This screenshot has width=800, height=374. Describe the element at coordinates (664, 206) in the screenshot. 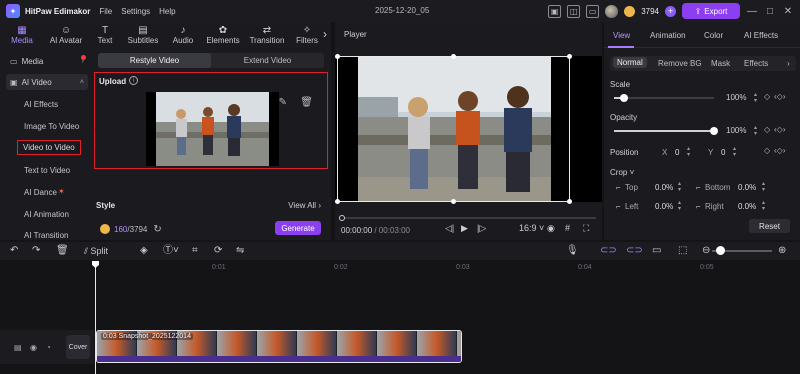

I see `crop-left-input: 0.0%` at that location.